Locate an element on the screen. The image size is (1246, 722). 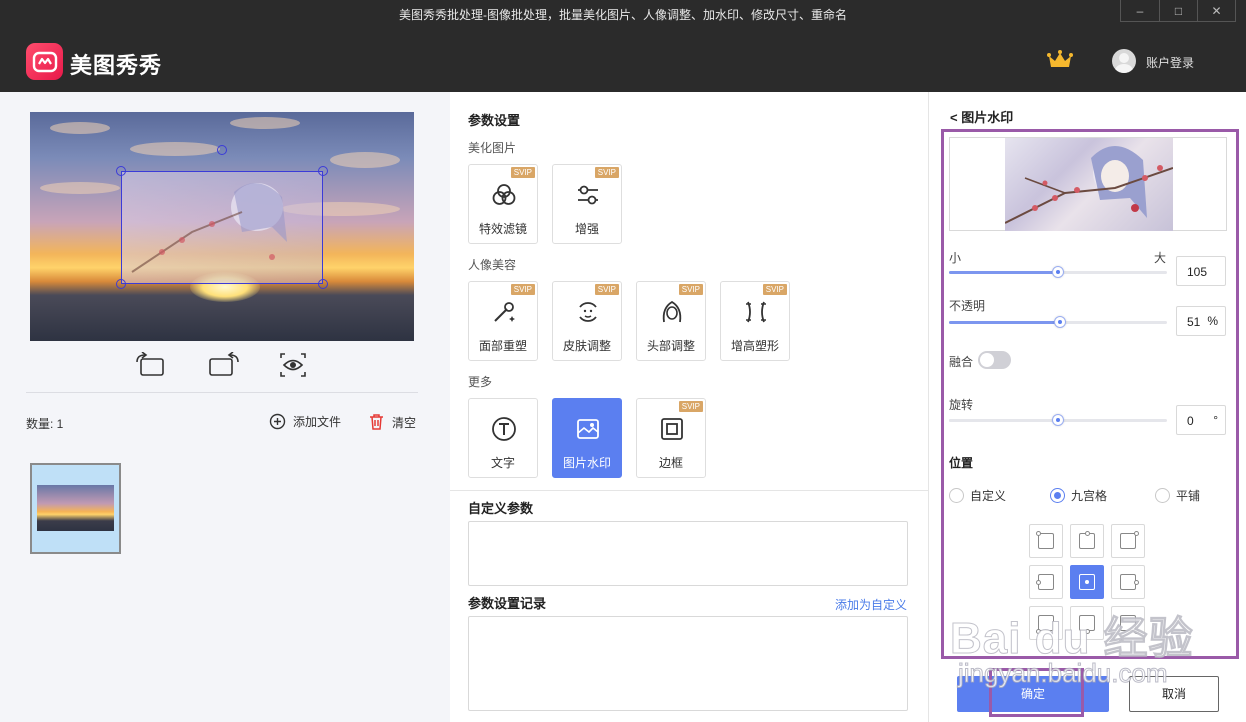
clear-button: 清空 is located at coordinates (392, 422).